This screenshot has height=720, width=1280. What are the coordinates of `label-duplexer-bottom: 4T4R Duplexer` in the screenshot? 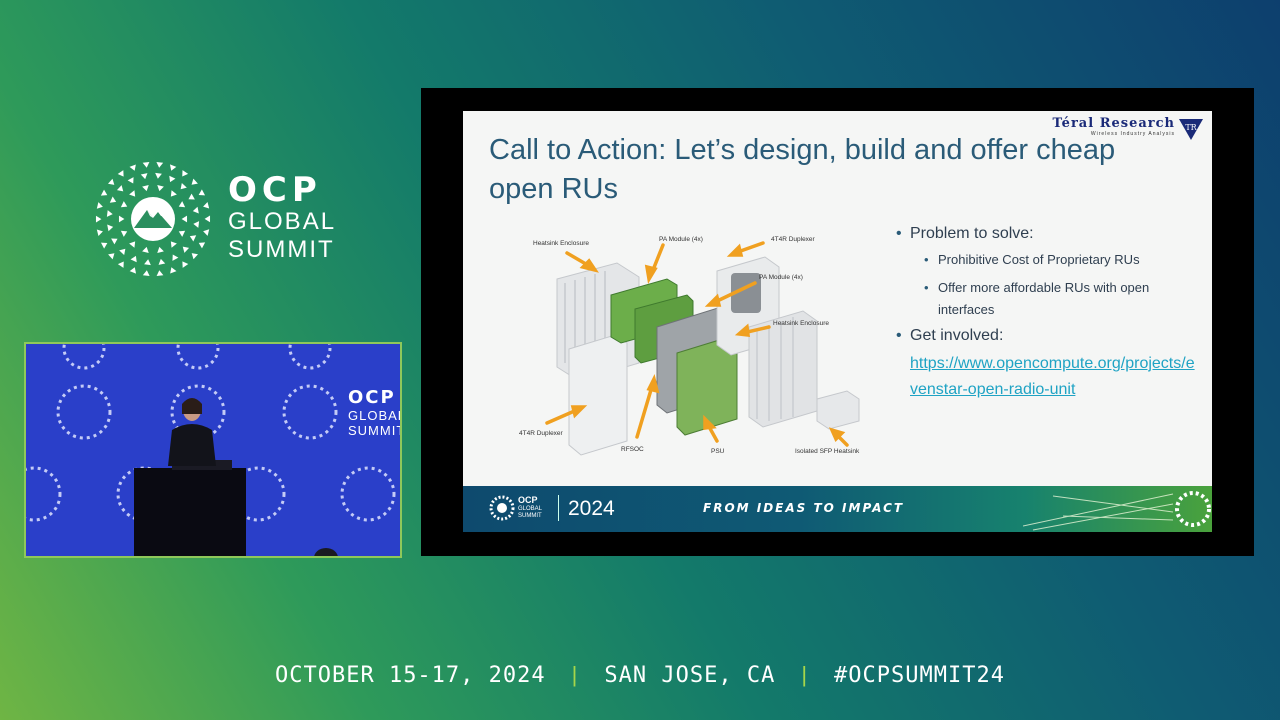 It's located at (541, 433).